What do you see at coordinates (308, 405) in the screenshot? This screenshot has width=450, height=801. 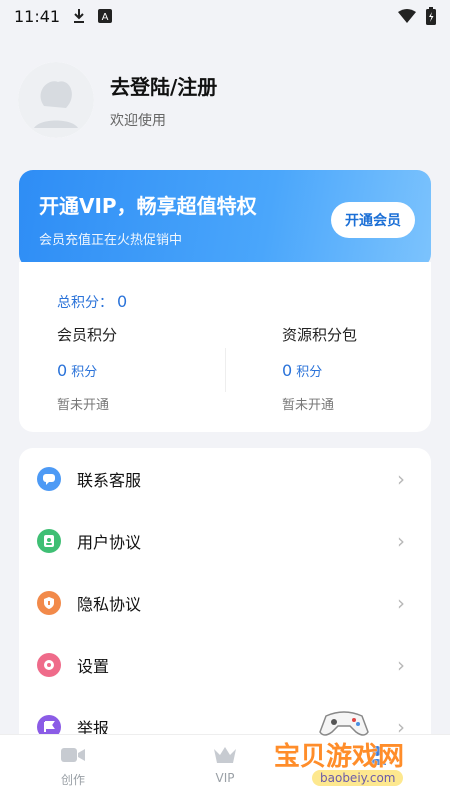 I see `resource-points-status: 暂未开通` at bounding box center [308, 405].